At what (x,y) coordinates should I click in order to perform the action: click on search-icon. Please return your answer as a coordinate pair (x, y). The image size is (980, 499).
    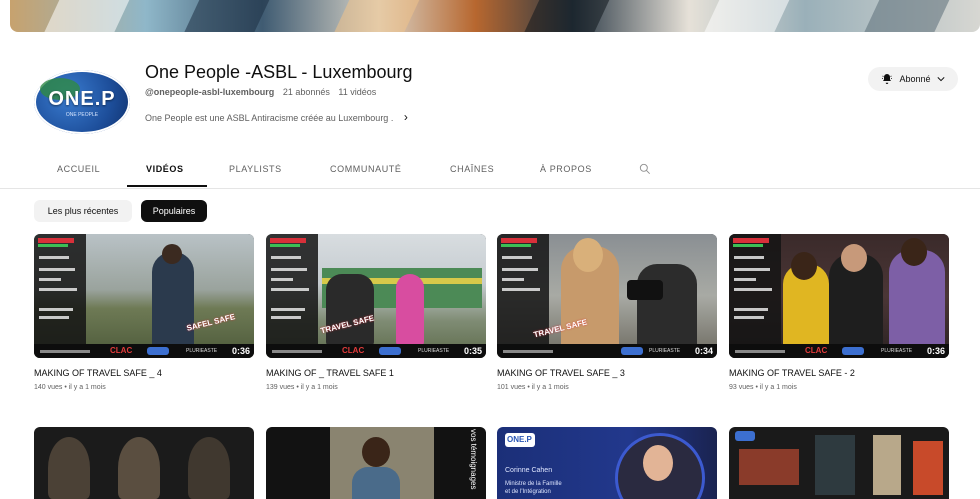
    Looking at the image, I should click on (645, 169).